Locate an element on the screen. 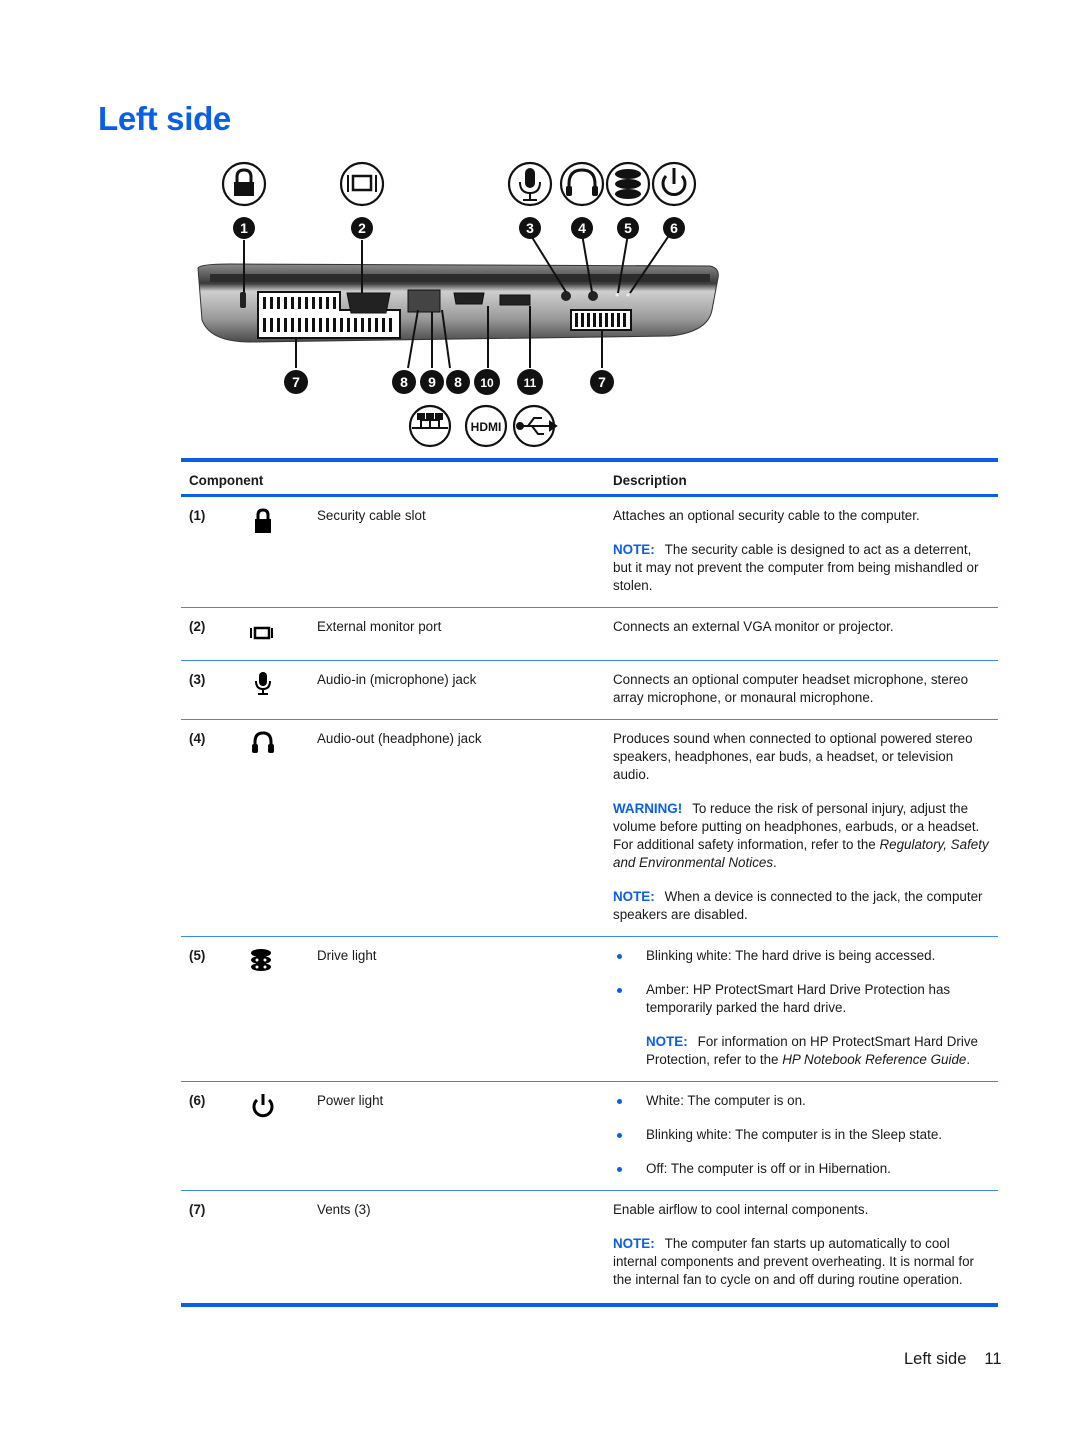  lock-icon is located at coordinates (263, 520).